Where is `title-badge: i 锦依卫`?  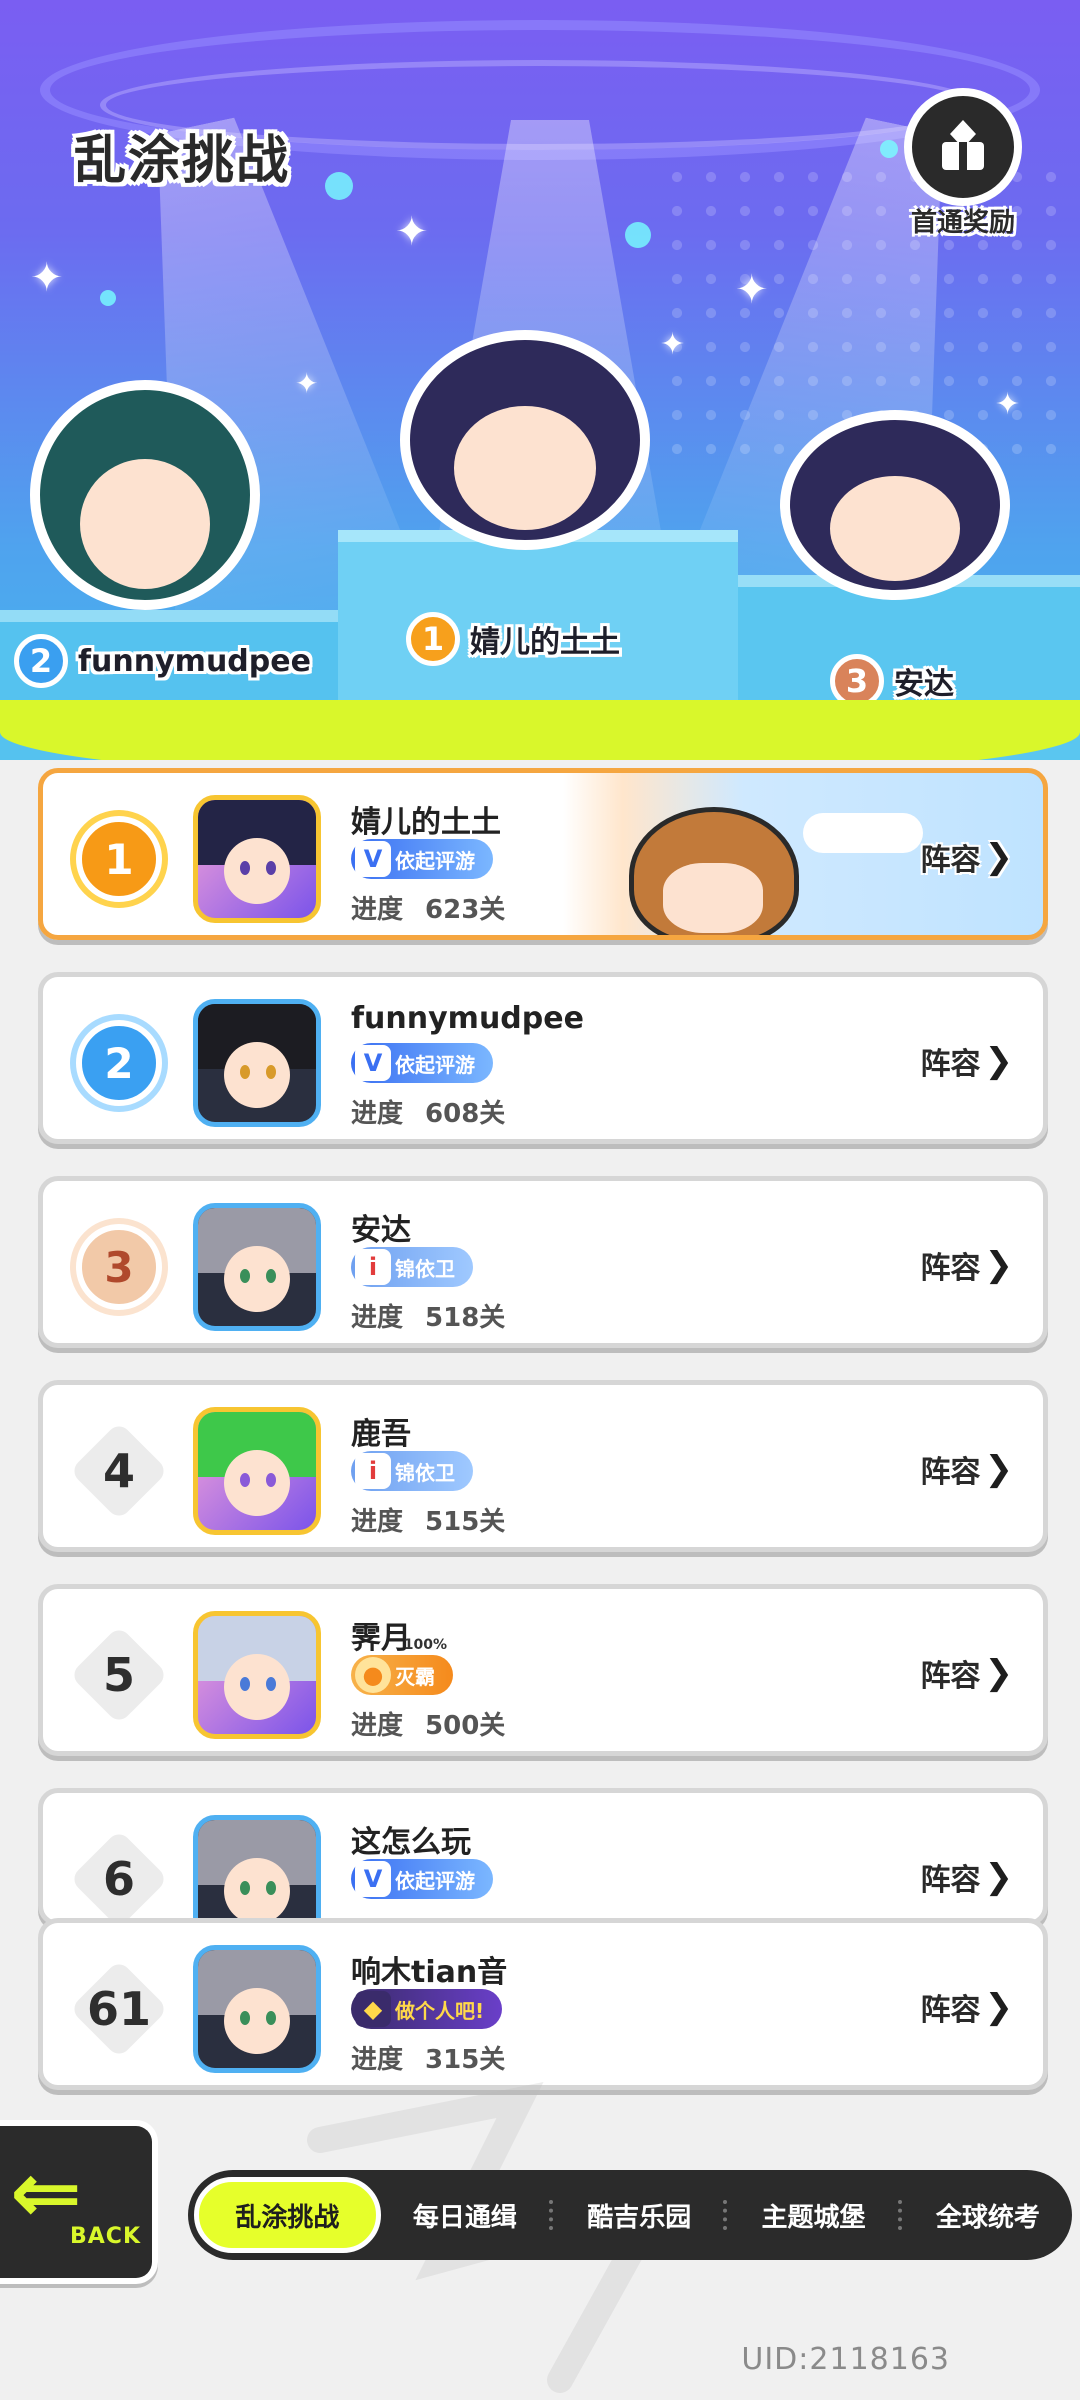
title-badge: i 锦依卫 is located at coordinates (412, 1471).